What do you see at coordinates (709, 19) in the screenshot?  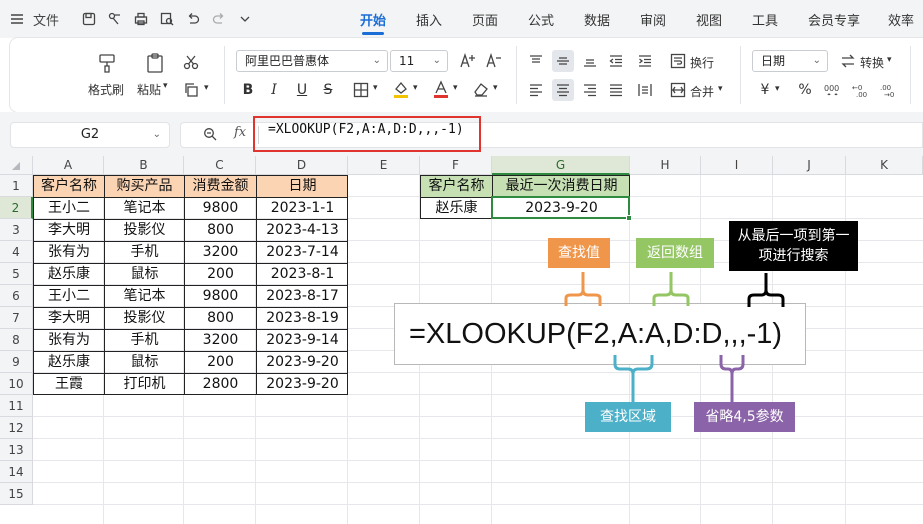 I see `tab-view: 视图` at bounding box center [709, 19].